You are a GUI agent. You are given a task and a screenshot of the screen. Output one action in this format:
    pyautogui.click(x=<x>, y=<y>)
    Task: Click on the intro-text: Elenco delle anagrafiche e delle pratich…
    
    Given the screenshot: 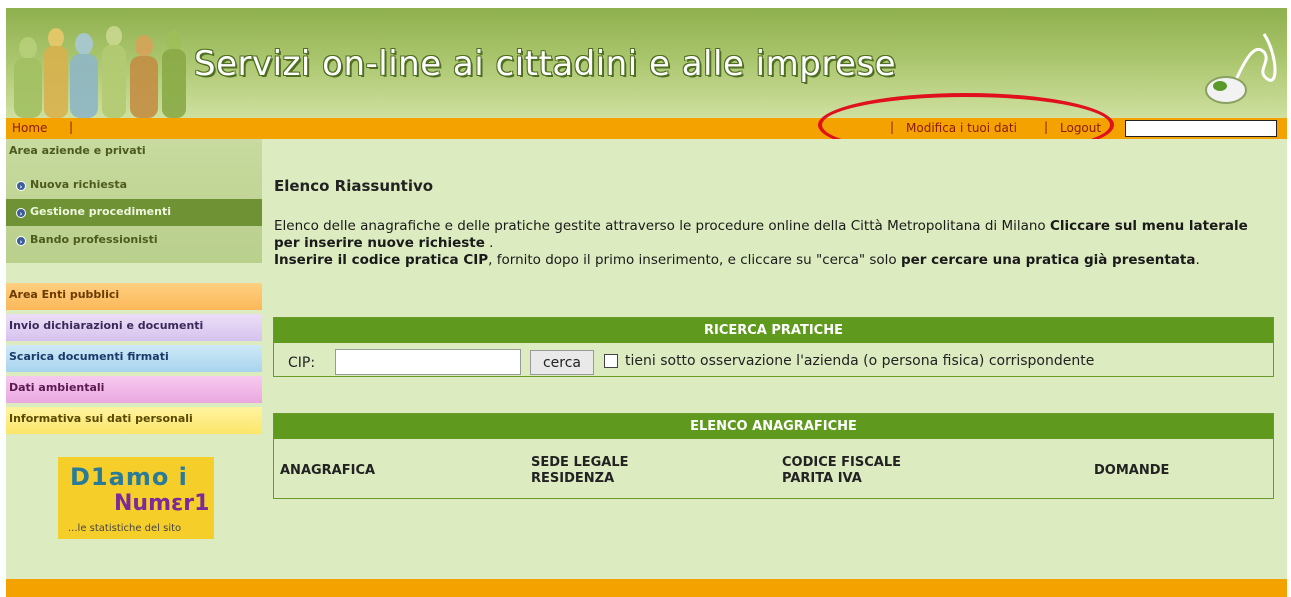 What is the action you would take?
    pyautogui.click(x=774, y=243)
    